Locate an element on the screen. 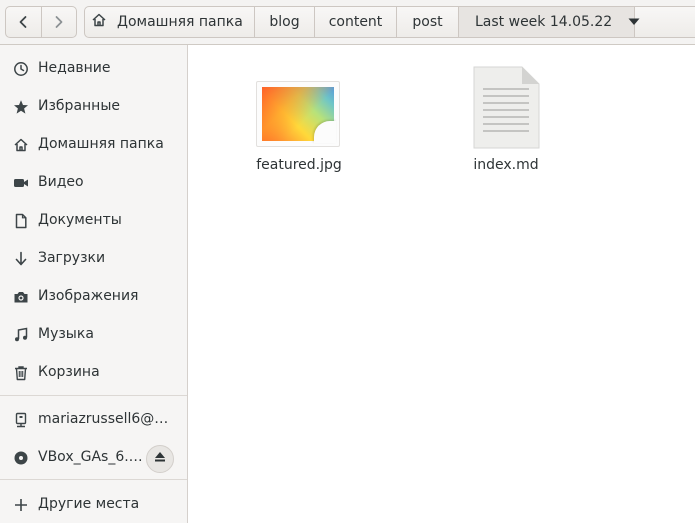 The image size is (695, 523). back-button is located at coordinates (23, 22).